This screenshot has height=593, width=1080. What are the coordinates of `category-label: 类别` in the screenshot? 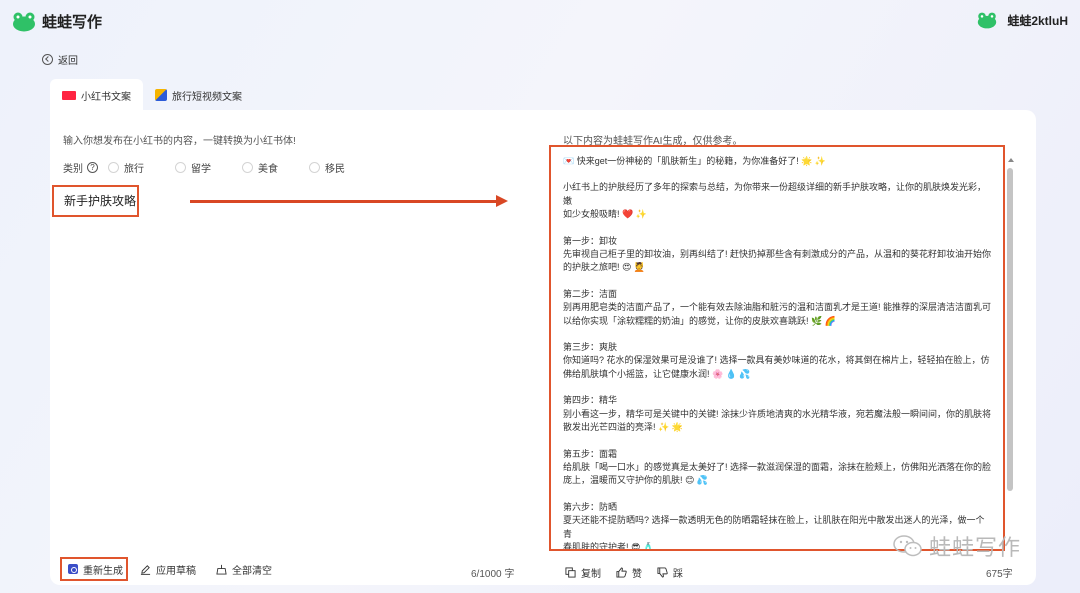 It's located at (73, 169).